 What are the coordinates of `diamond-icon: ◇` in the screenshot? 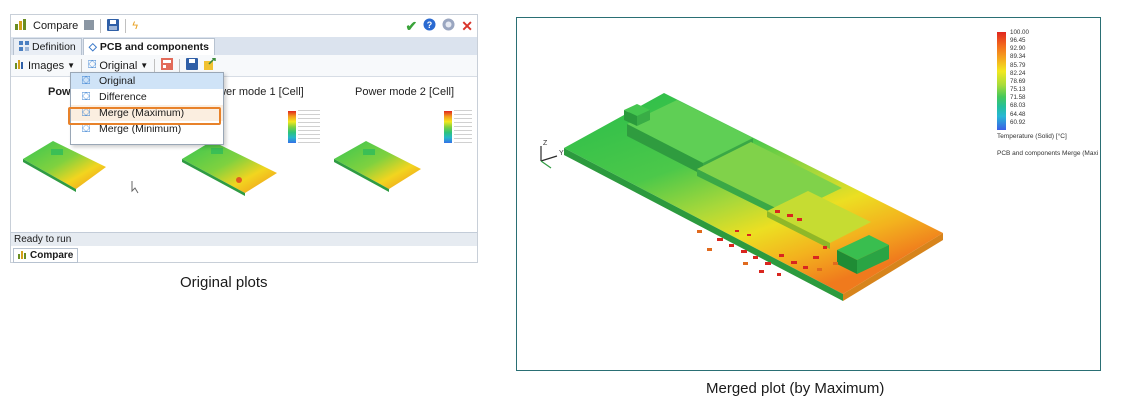 It's located at (92, 47).